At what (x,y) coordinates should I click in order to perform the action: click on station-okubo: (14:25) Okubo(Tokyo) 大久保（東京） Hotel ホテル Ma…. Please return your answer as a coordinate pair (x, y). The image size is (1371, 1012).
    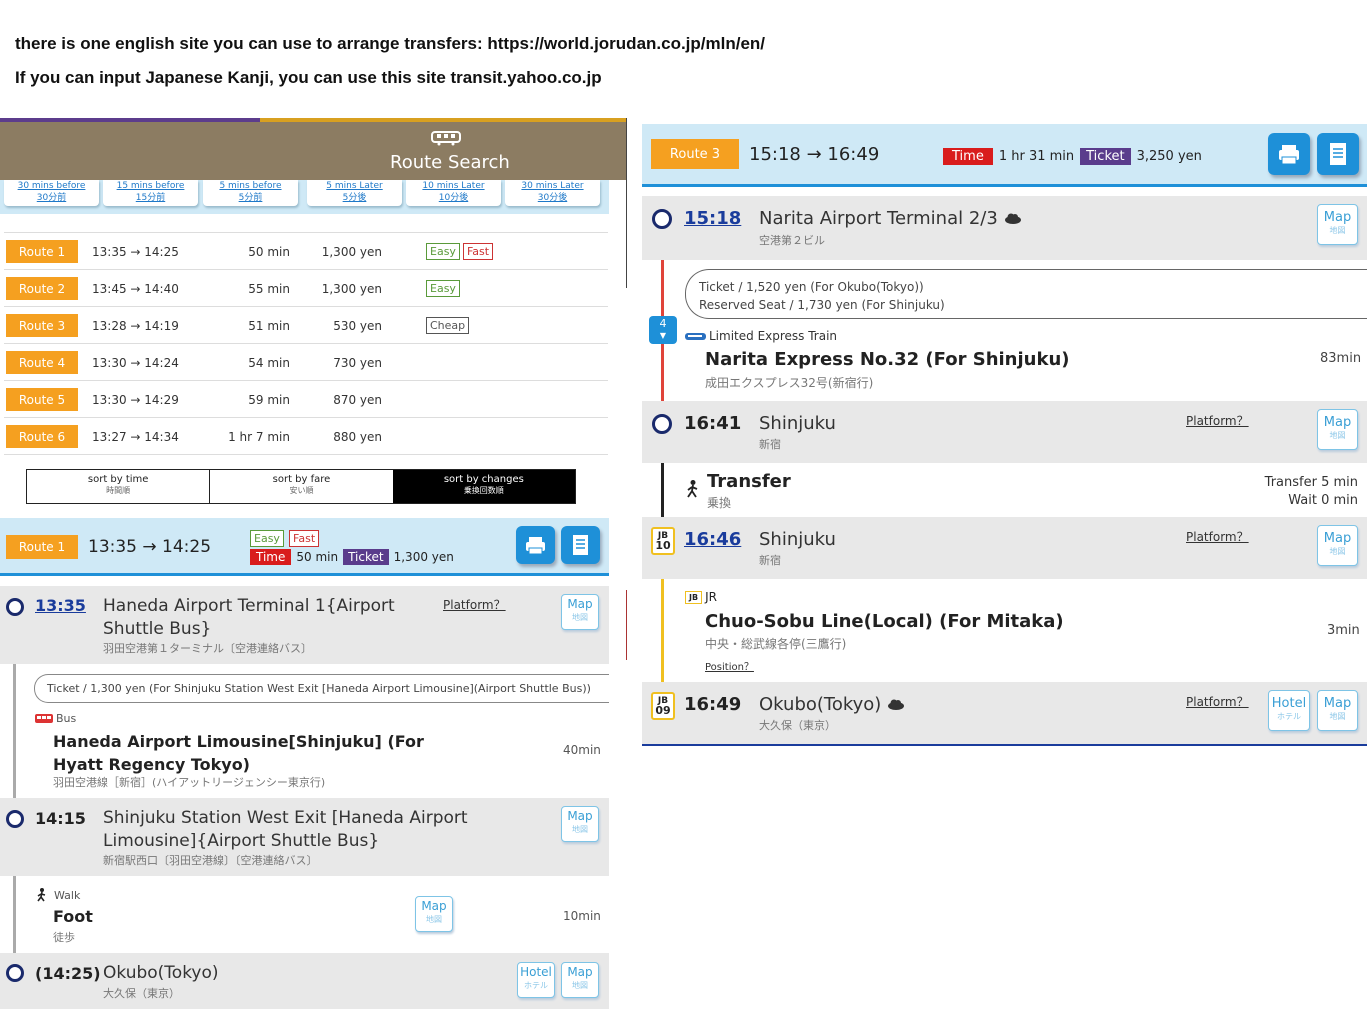
    Looking at the image, I should click on (304, 981).